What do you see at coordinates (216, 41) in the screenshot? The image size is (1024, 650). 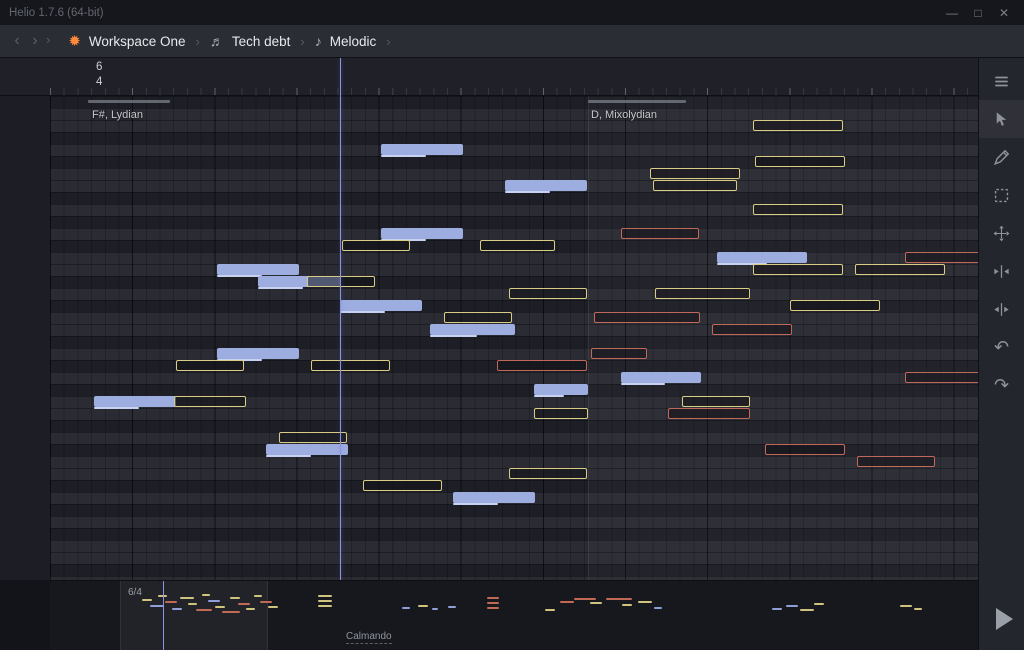 I see `clef-icon: ♬` at bounding box center [216, 41].